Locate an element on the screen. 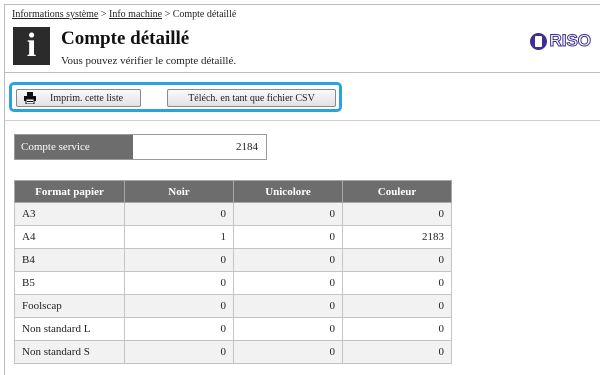 This screenshot has width=600, height=375. print-list-button: Imprim. cette liste is located at coordinates (78, 98).